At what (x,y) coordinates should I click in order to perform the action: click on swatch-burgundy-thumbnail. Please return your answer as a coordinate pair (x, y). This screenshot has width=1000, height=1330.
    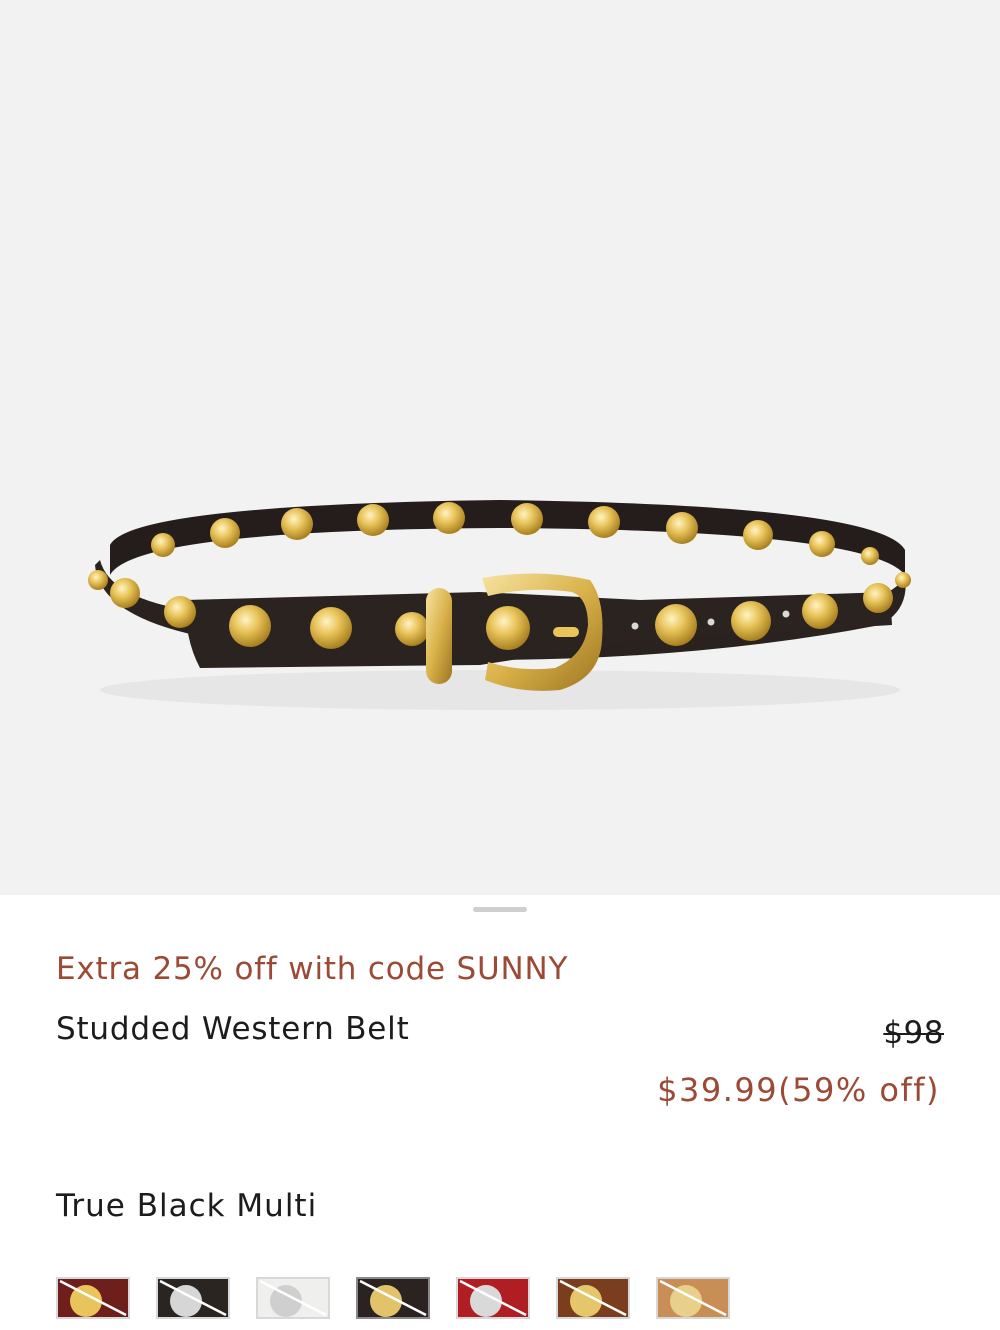
    Looking at the image, I should click on (93, 1298).